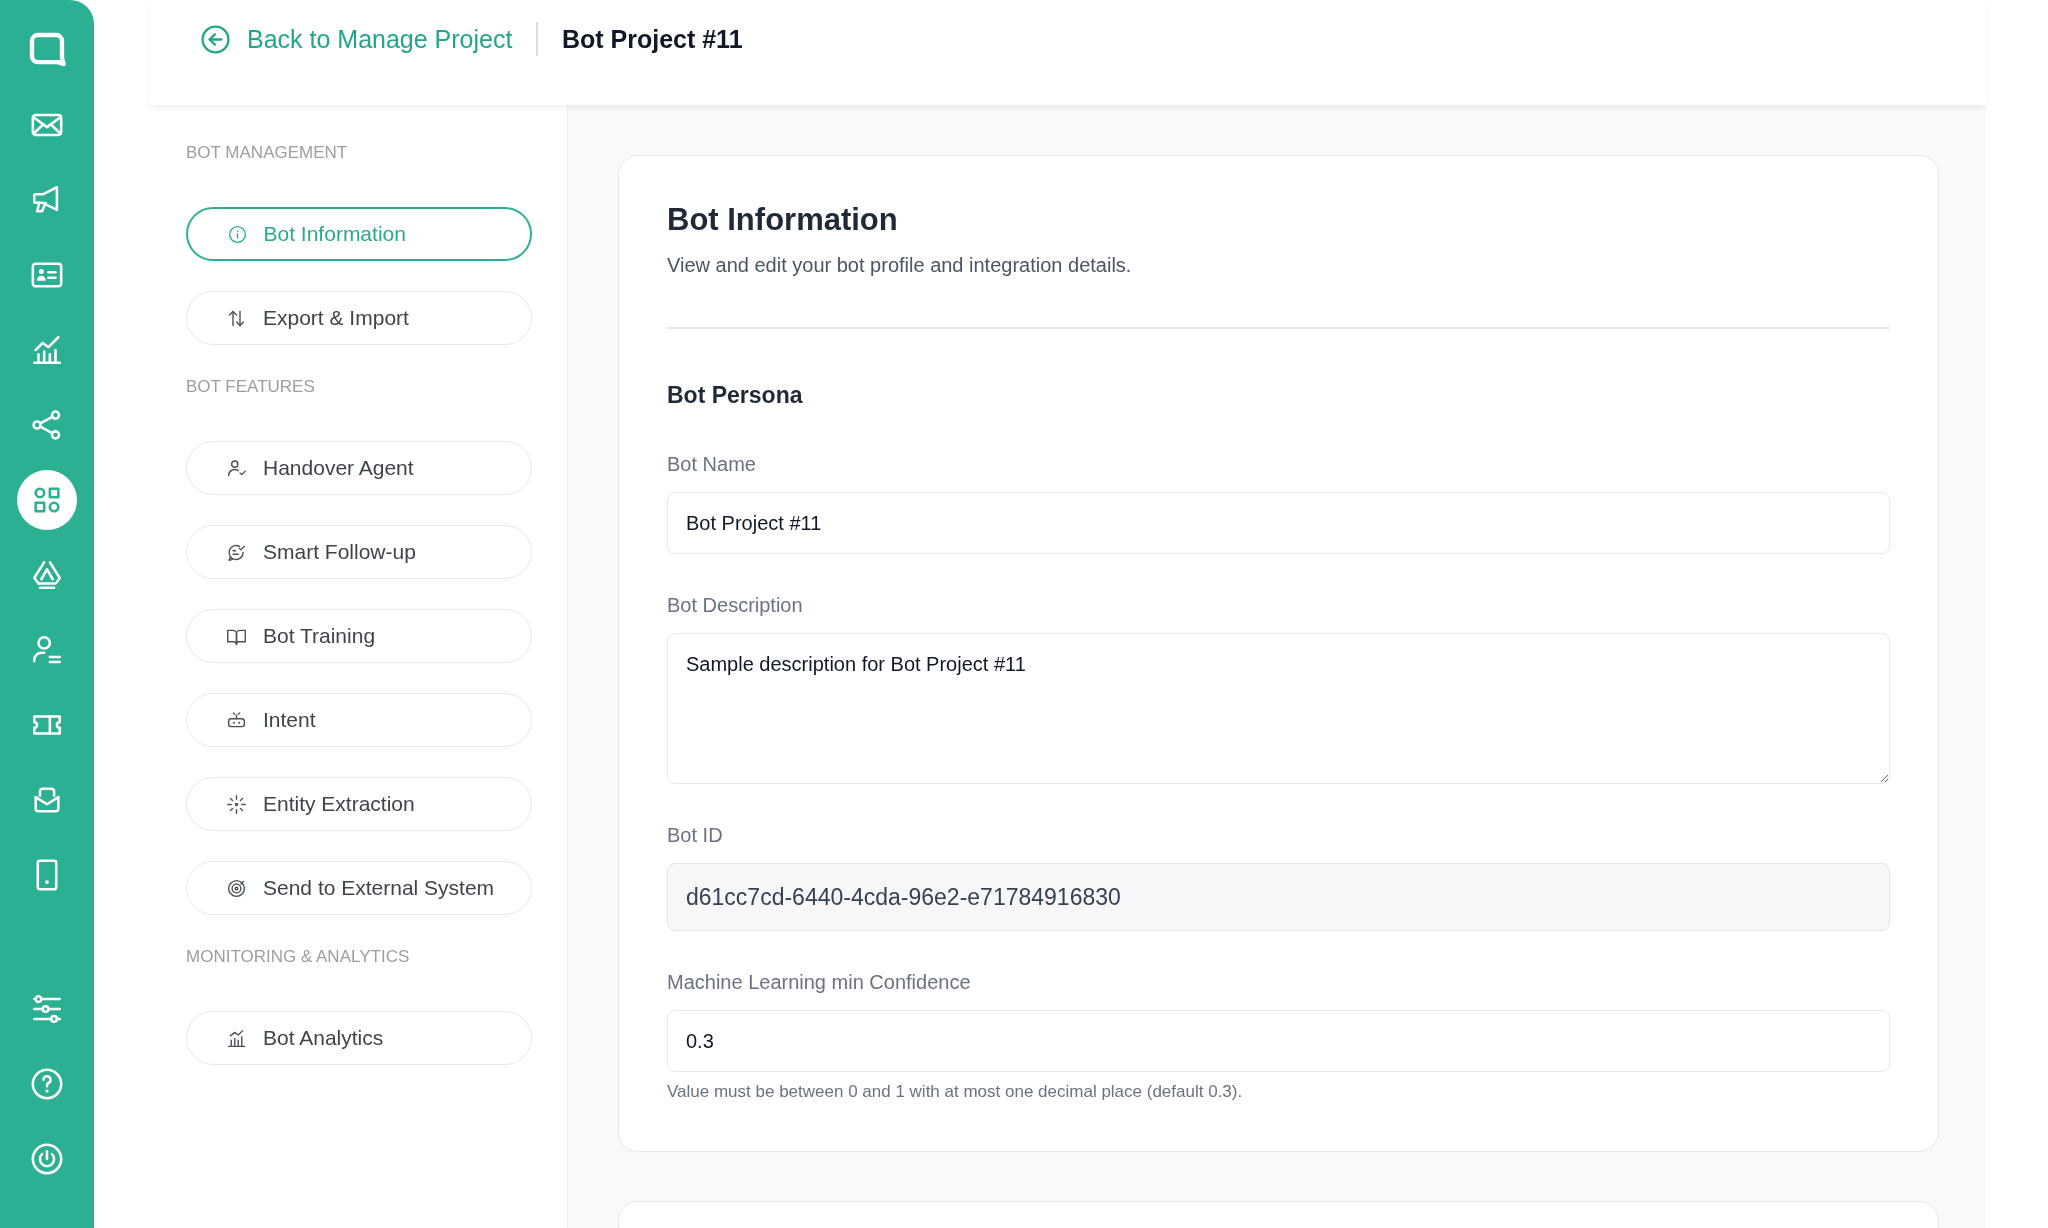 The width and height of the screenshot is (2048, 1228). Describe the element at coordinates (267, 153) in the screenshot. I see `nav-section-heading: BOT MANAGEMENT` at that location.